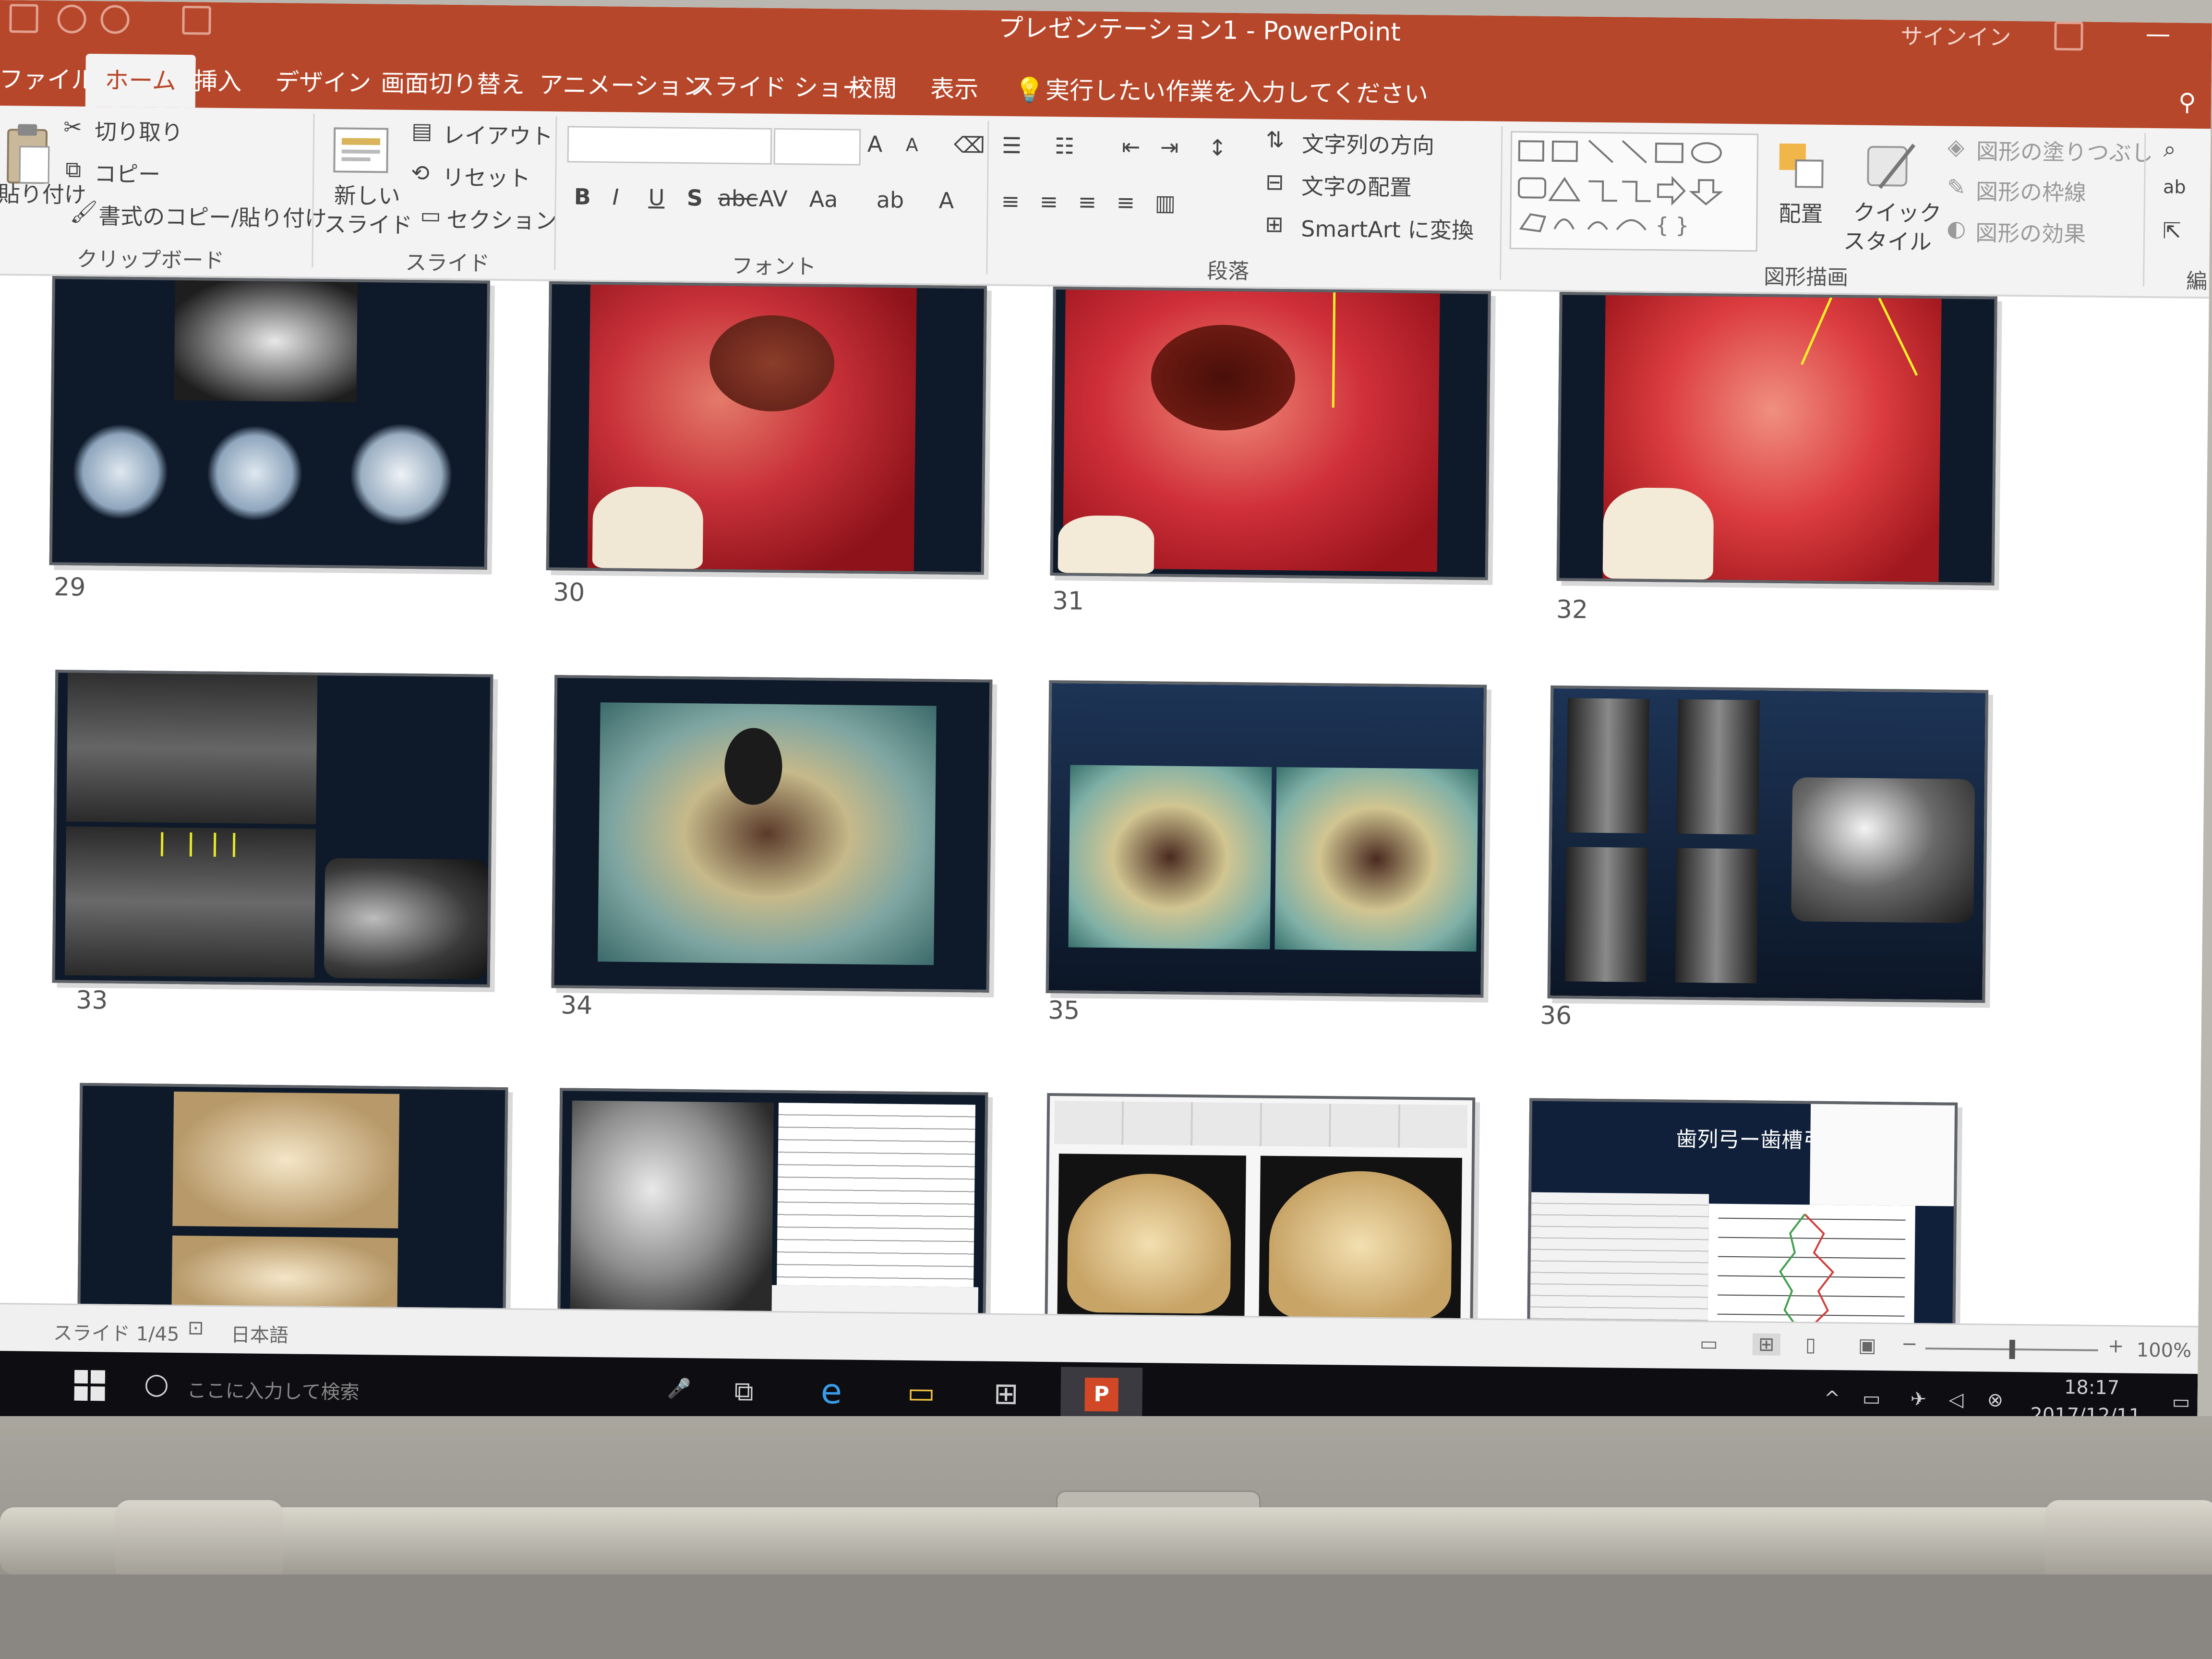 This screenshot has width=2212, height=1659. I want to click on tab-file: ファイル, so click(48, 80).